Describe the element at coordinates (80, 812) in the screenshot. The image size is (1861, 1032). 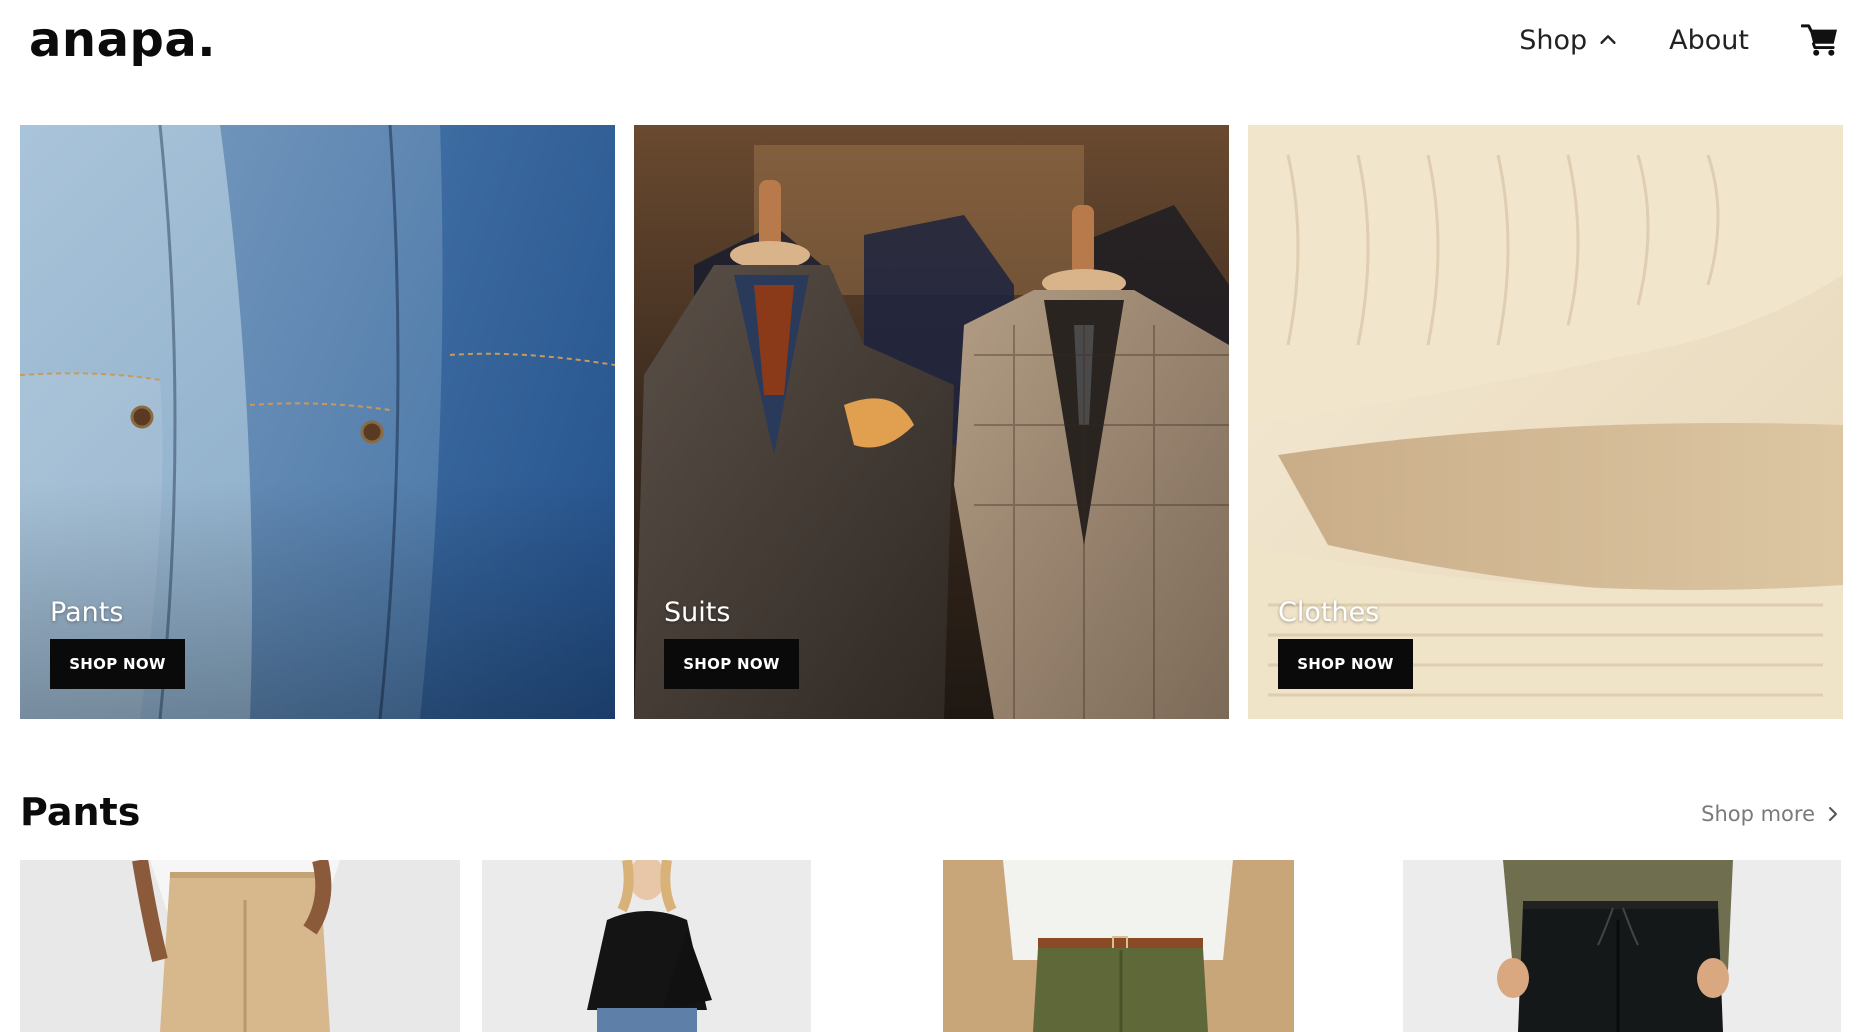
I see `section-title-pants: Pants` at that location.